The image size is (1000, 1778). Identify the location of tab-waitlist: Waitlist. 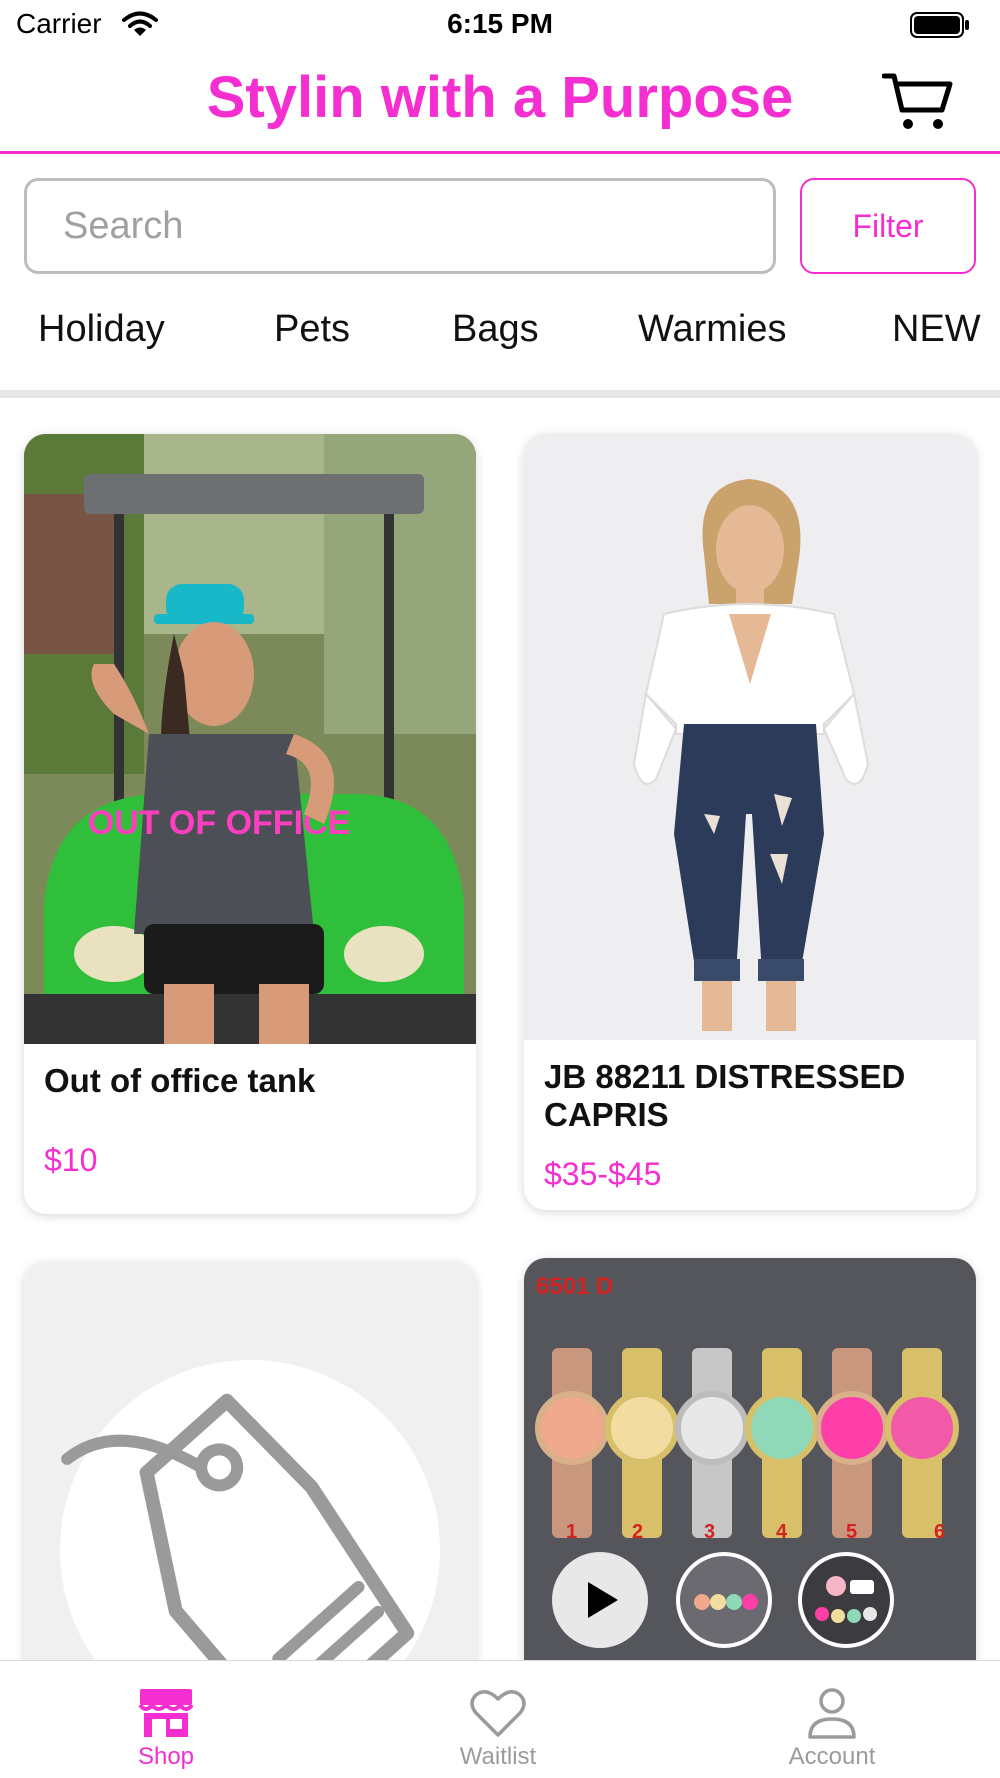
(498, 1719).